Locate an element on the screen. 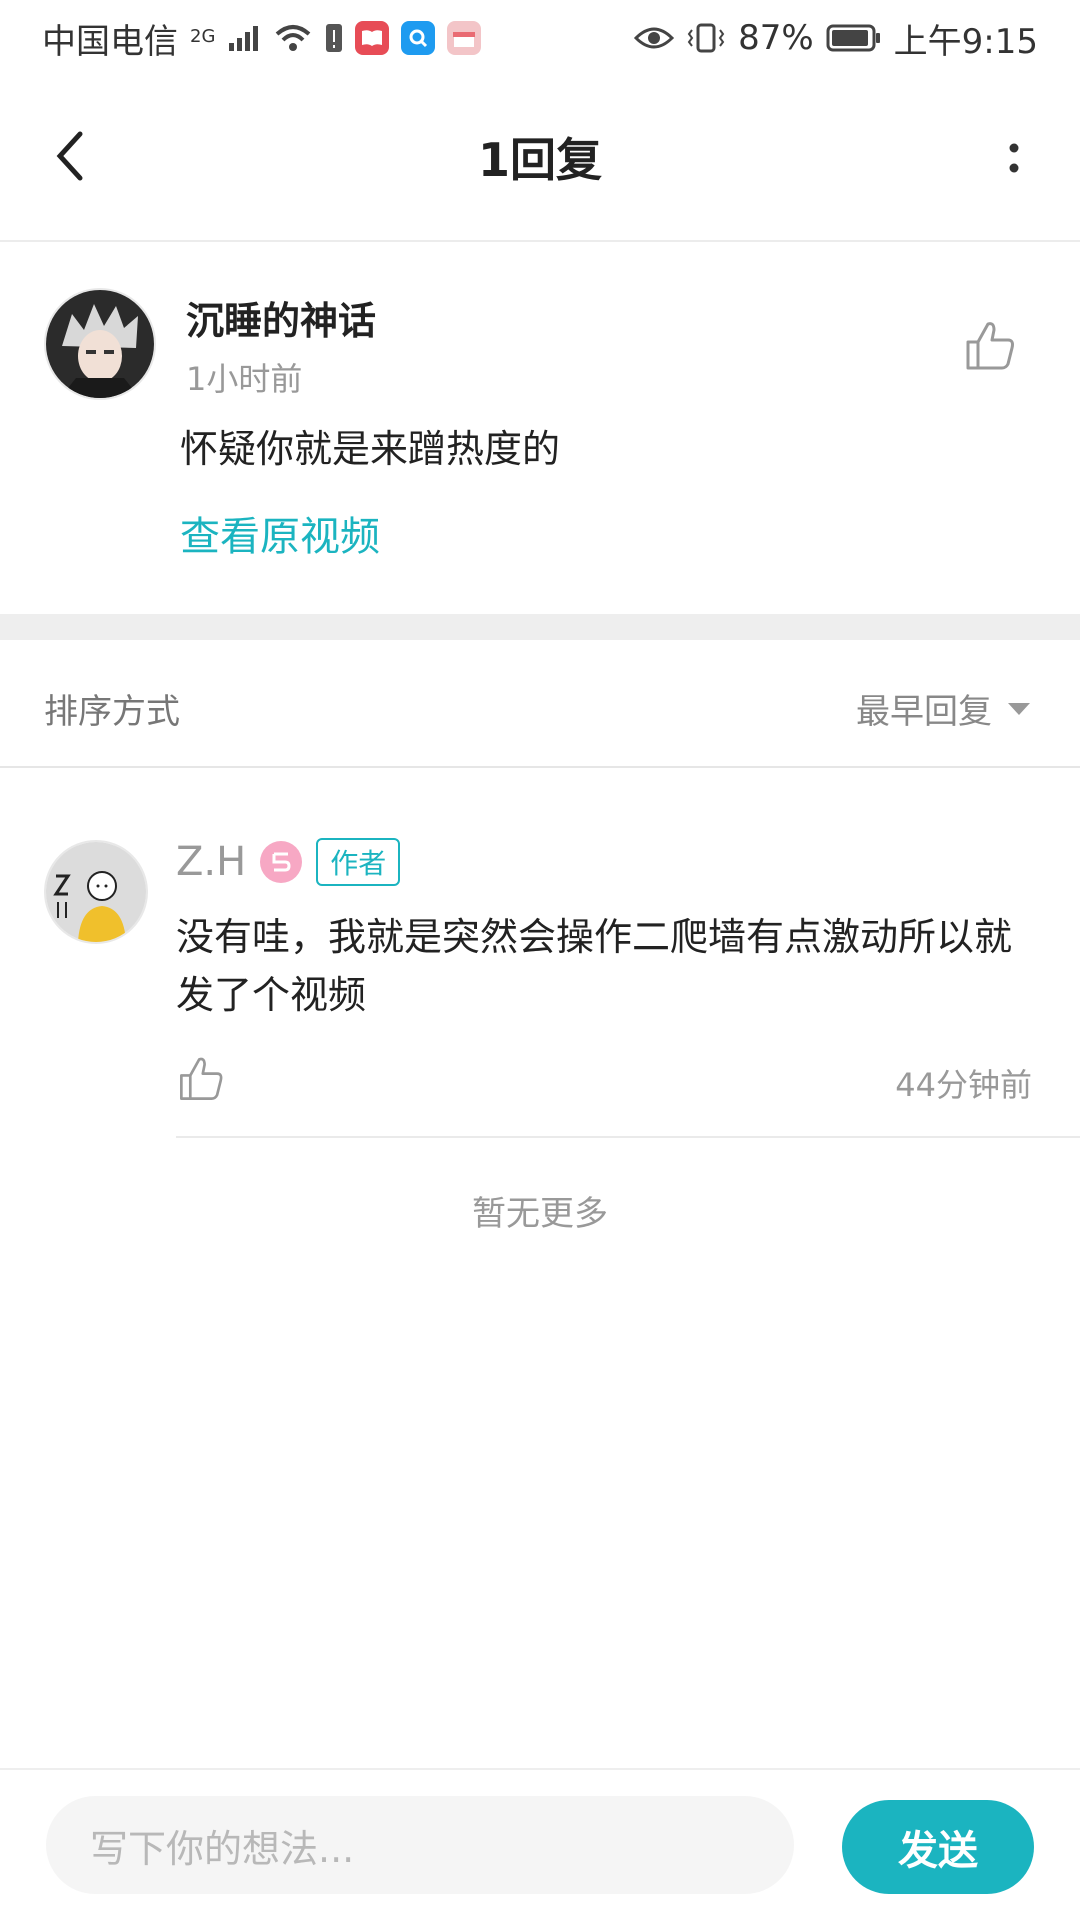 The image size is (1080, 1922). wifi-icon is located at coordinates (293, 38).